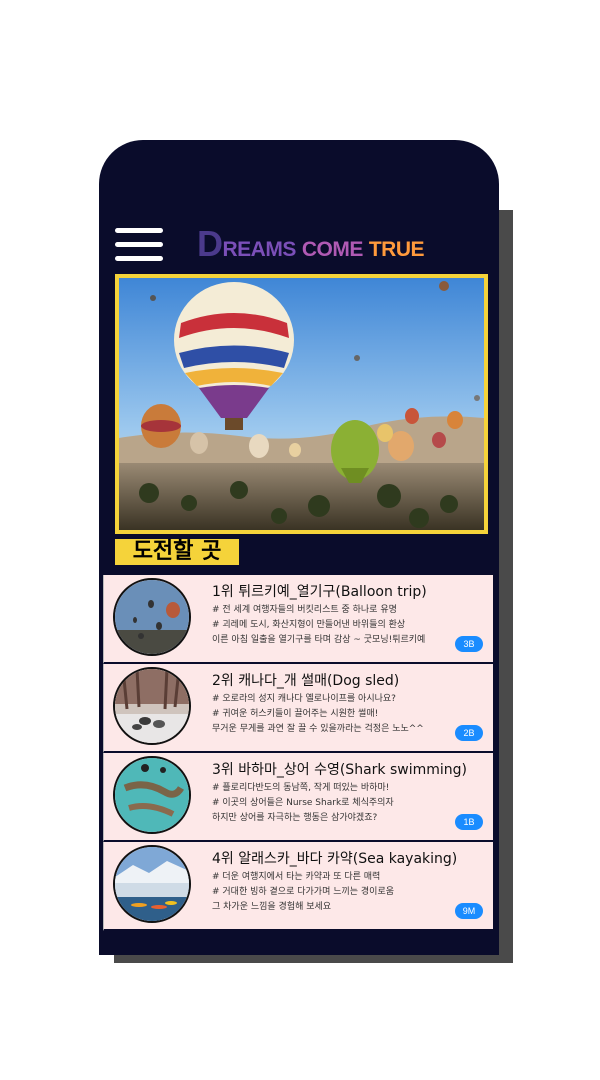 Image resolution: width=600 pixels, height=1080 pixels. I want to click on logo-word-true: TRUE, so click(396, 249).